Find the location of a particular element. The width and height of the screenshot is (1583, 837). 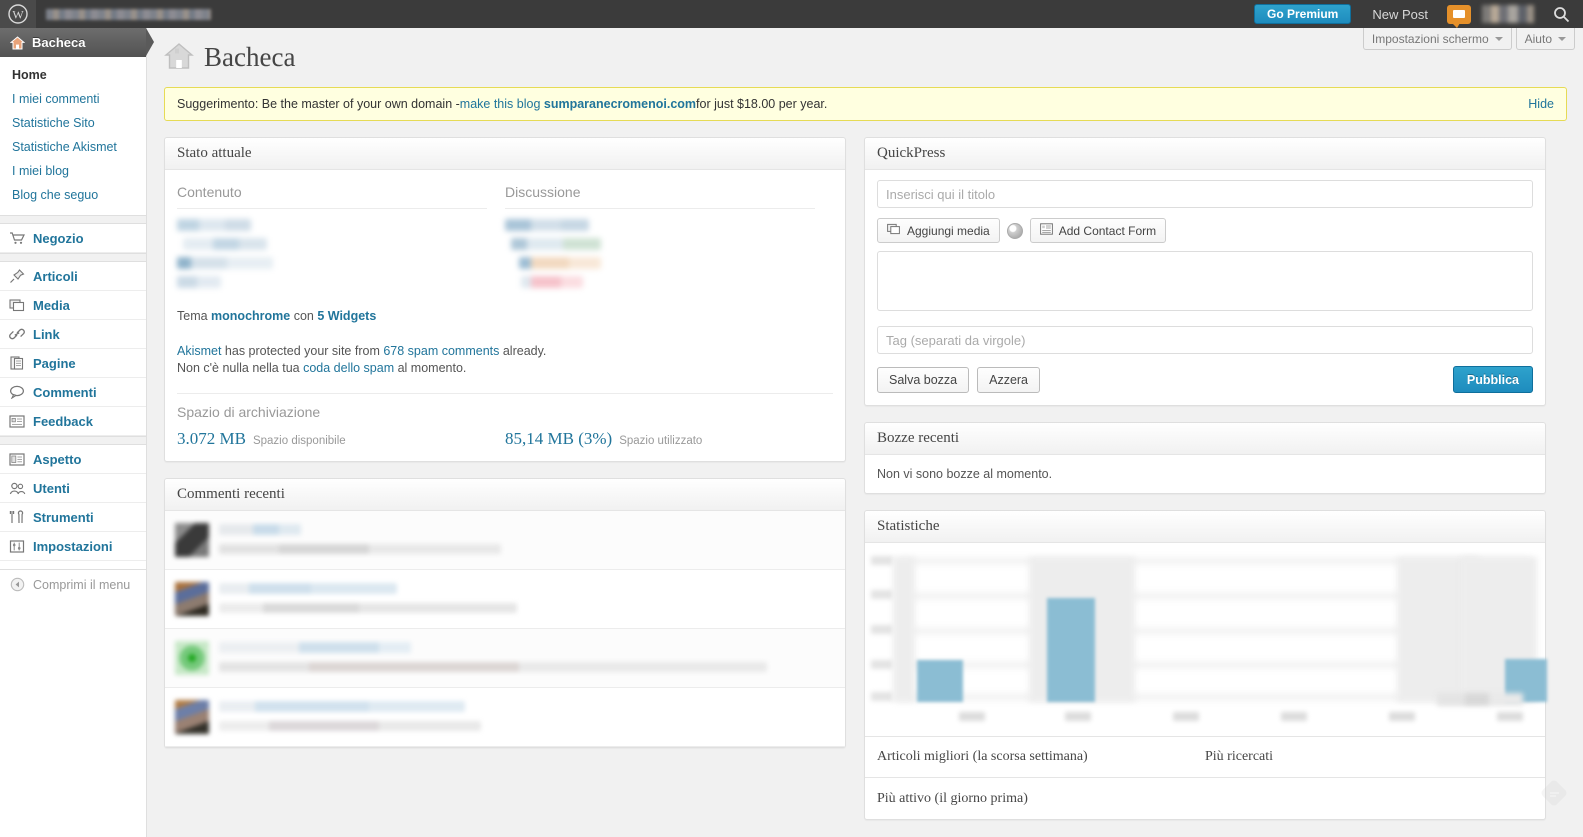

right-now-columns: Contenuto Discussione is located at coordinates (505, 237).